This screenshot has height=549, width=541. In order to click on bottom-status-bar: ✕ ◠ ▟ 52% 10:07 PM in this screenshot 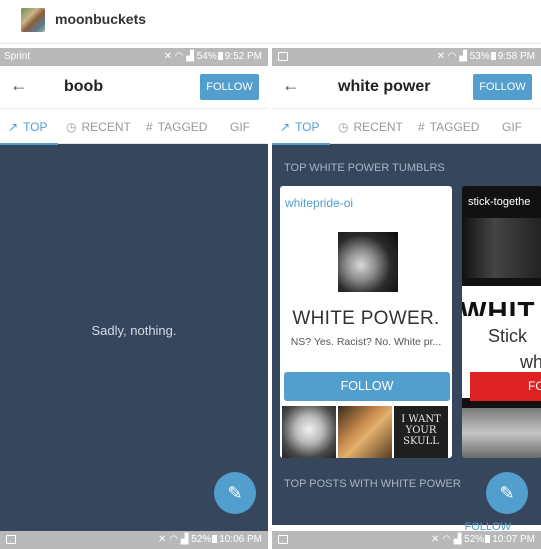, I will do `click(406, 540)`.